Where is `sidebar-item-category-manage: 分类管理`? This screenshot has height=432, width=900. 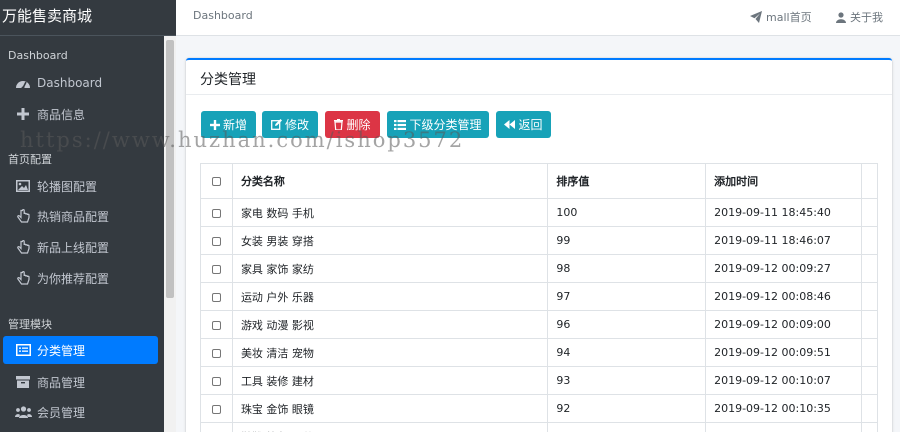
sidebar-item-category-manage: 分类管理 is located at coordinates (80, 350).